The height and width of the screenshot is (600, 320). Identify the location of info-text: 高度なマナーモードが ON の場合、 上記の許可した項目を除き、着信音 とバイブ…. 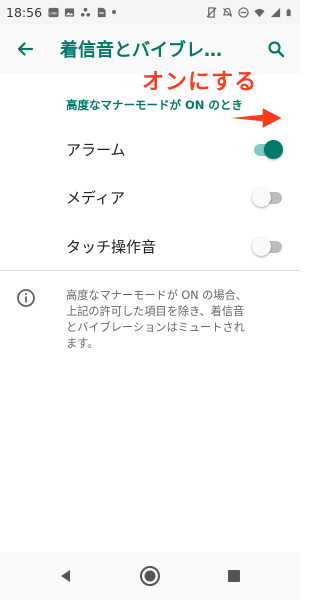
(156, 319).